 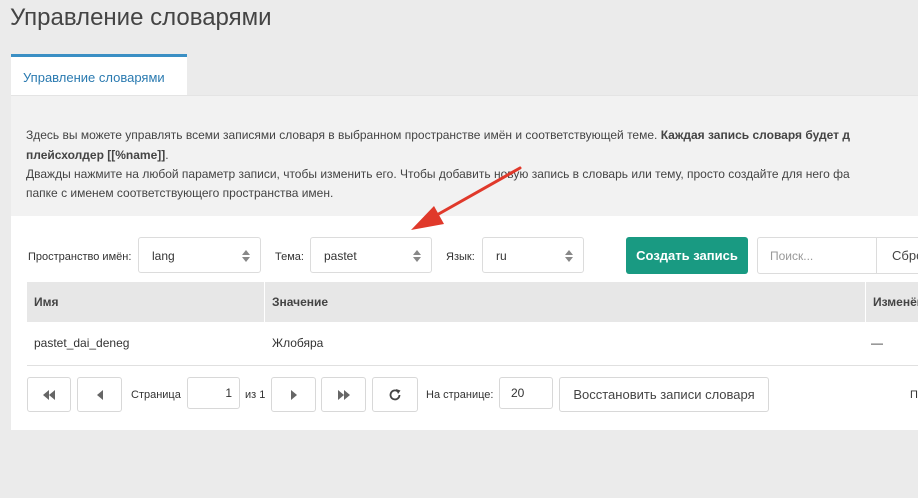 I want to click on paging-info-text: П, so click(x=914, y=395).